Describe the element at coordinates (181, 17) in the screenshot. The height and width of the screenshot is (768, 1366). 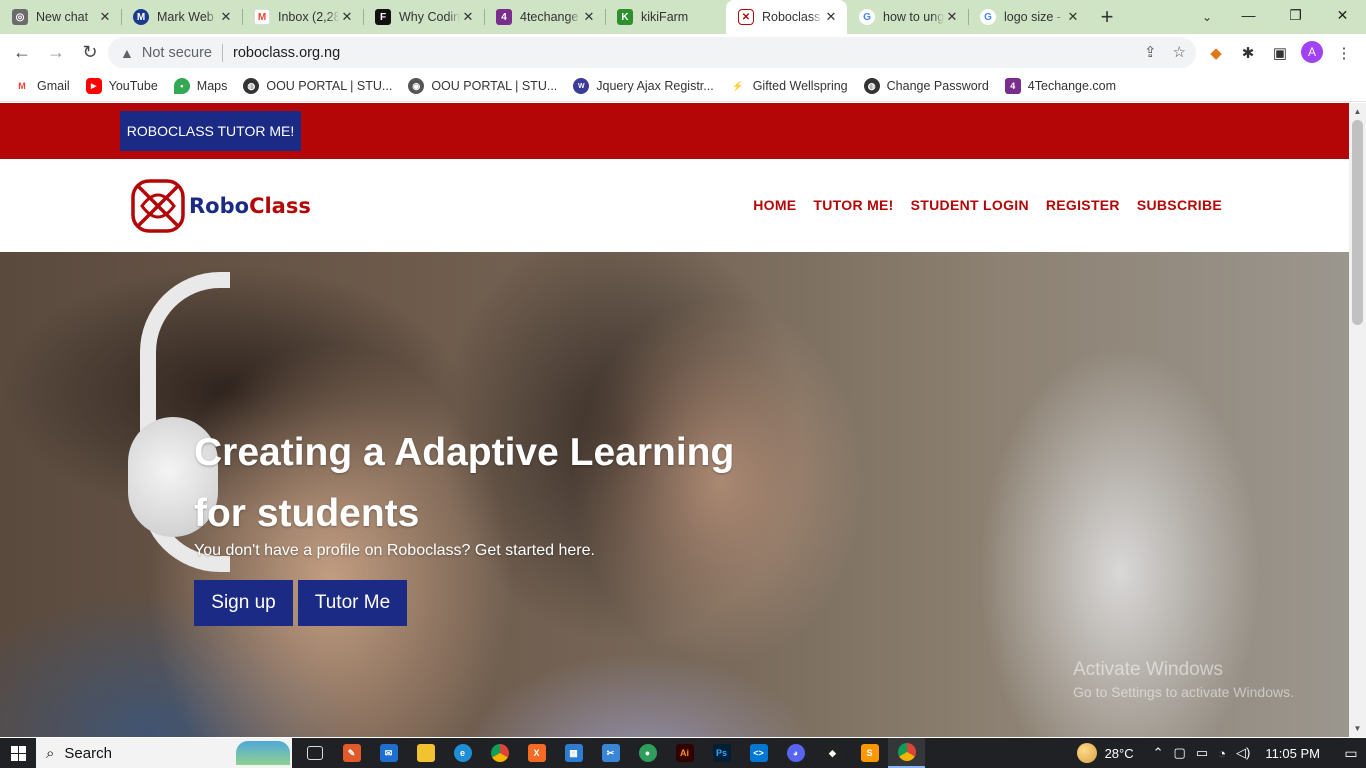
I see `tab-mark-web: M Mark Web ✕` at that location.